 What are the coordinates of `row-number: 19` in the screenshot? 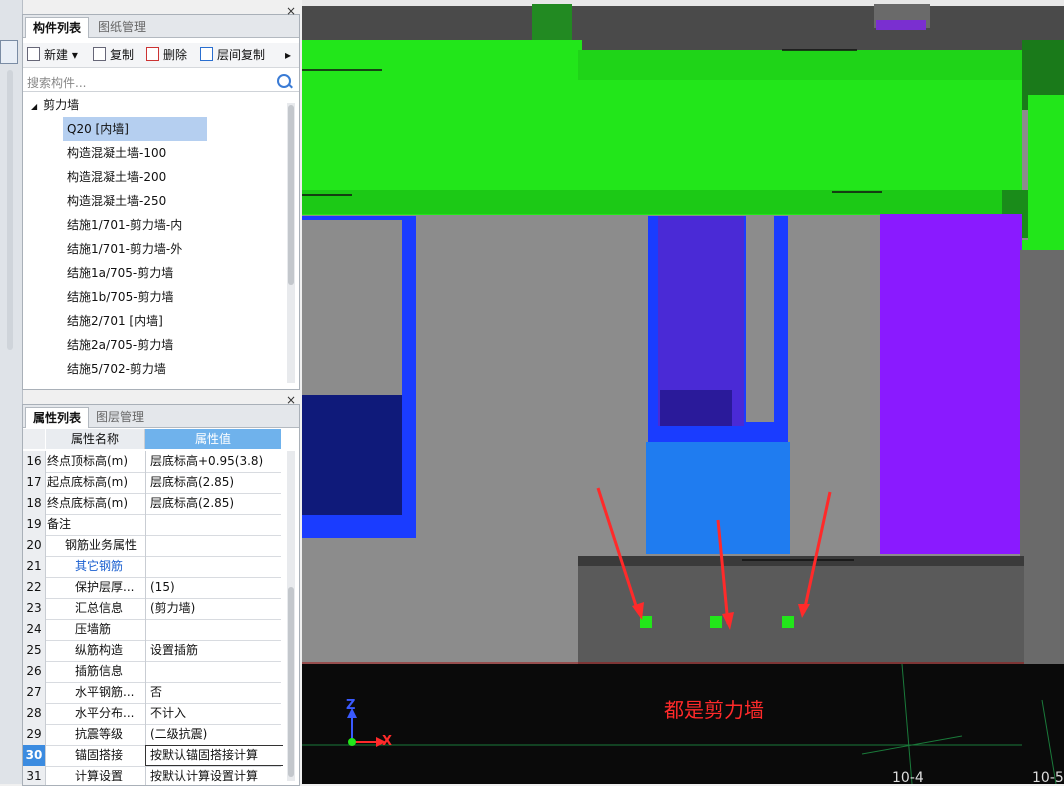 It's located at (34, 524).